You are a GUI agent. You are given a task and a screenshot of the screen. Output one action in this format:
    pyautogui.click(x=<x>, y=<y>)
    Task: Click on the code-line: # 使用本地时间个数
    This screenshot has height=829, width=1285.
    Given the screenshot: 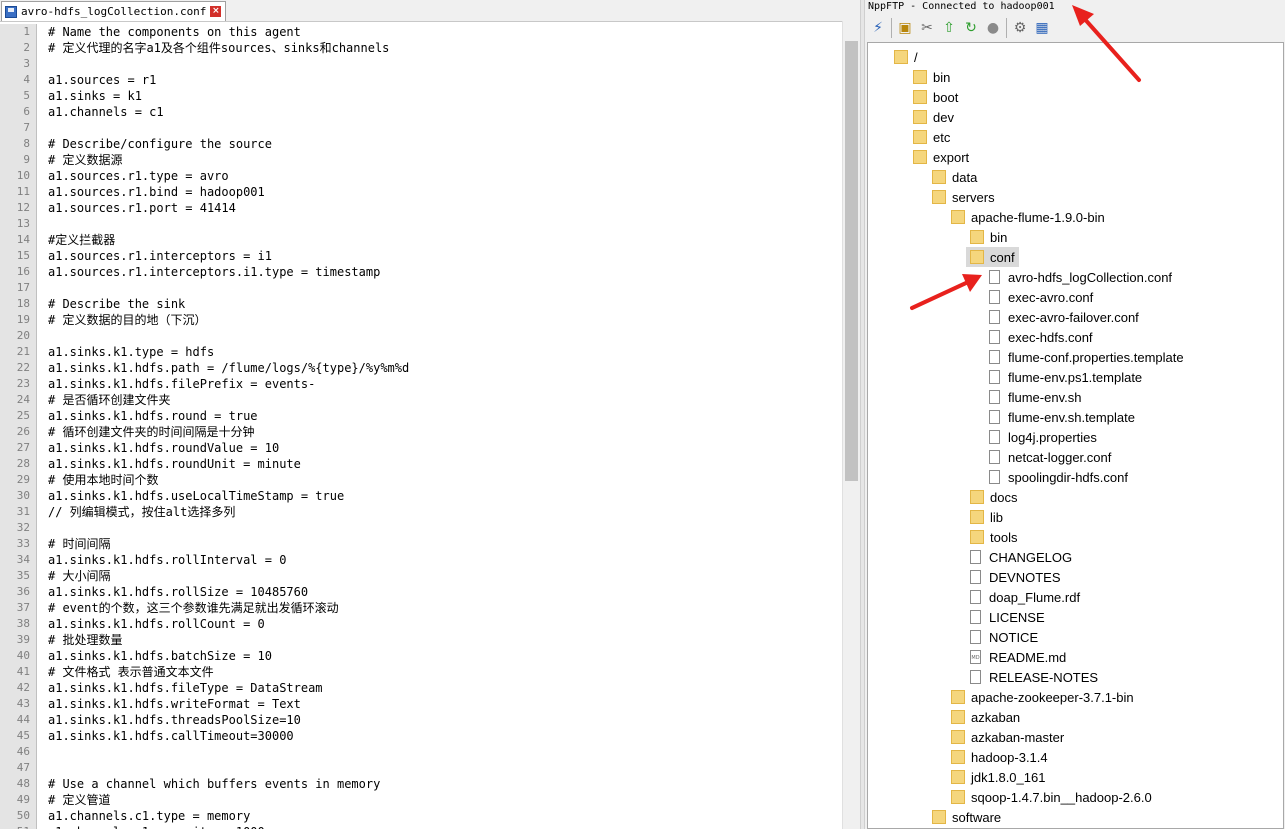 What is the action you would take?
    pyautogui.click(x=443, y=480)
    